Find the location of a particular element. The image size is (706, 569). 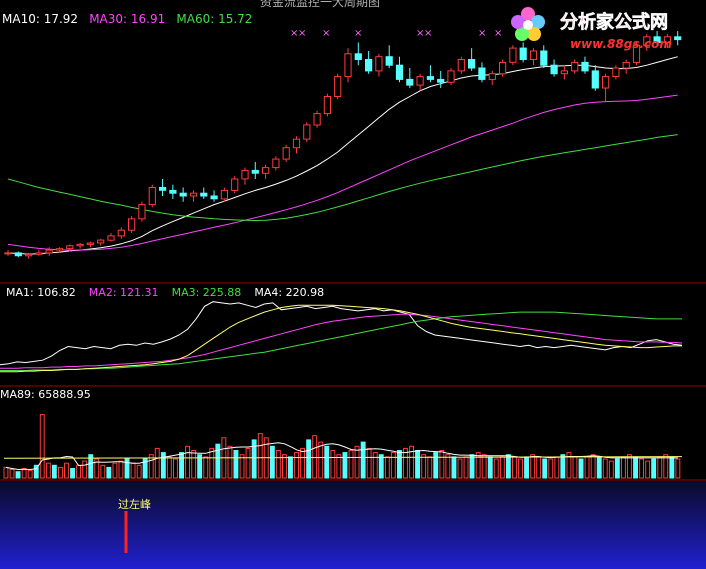

indicator-legend-item-0: MA1: 106.82 is located at coordinates (41, 292).